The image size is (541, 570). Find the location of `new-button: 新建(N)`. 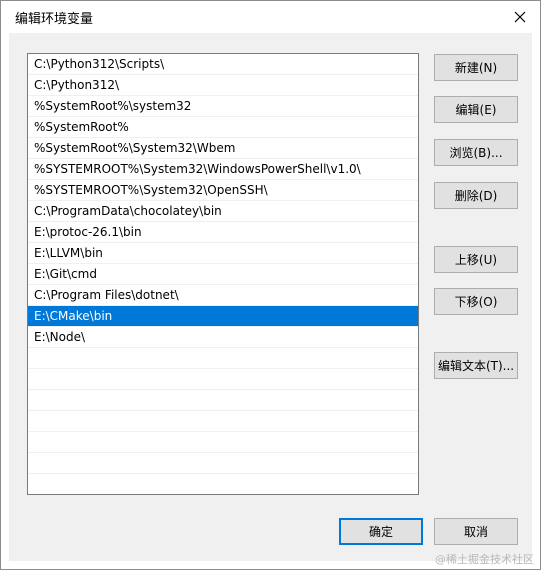

new-button: 新建(N) is located at coordinates (476, 67).